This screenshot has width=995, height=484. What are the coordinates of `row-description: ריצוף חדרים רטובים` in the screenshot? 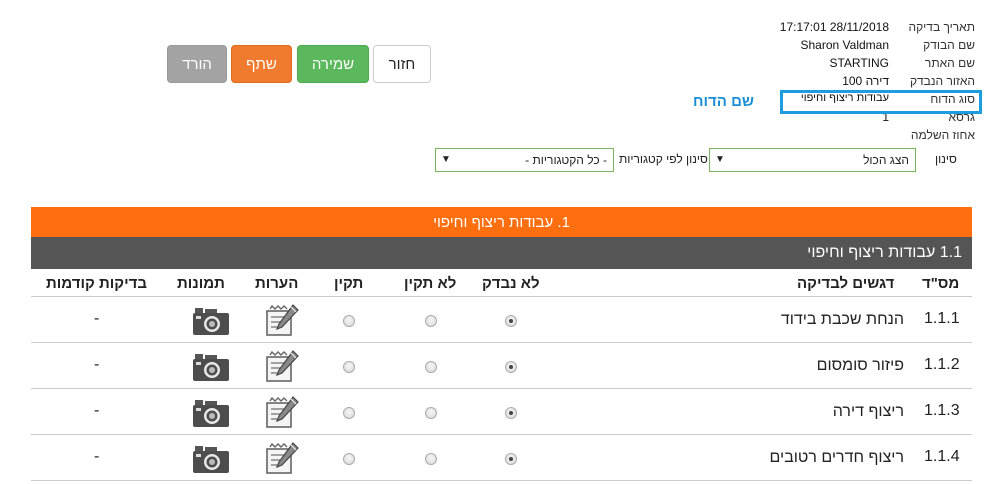 It's located at (836, 457).